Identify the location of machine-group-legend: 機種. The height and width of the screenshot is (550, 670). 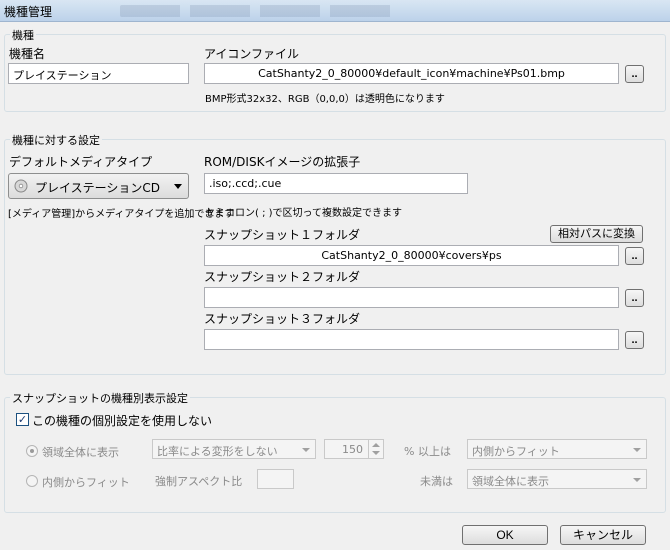
(23, 35).